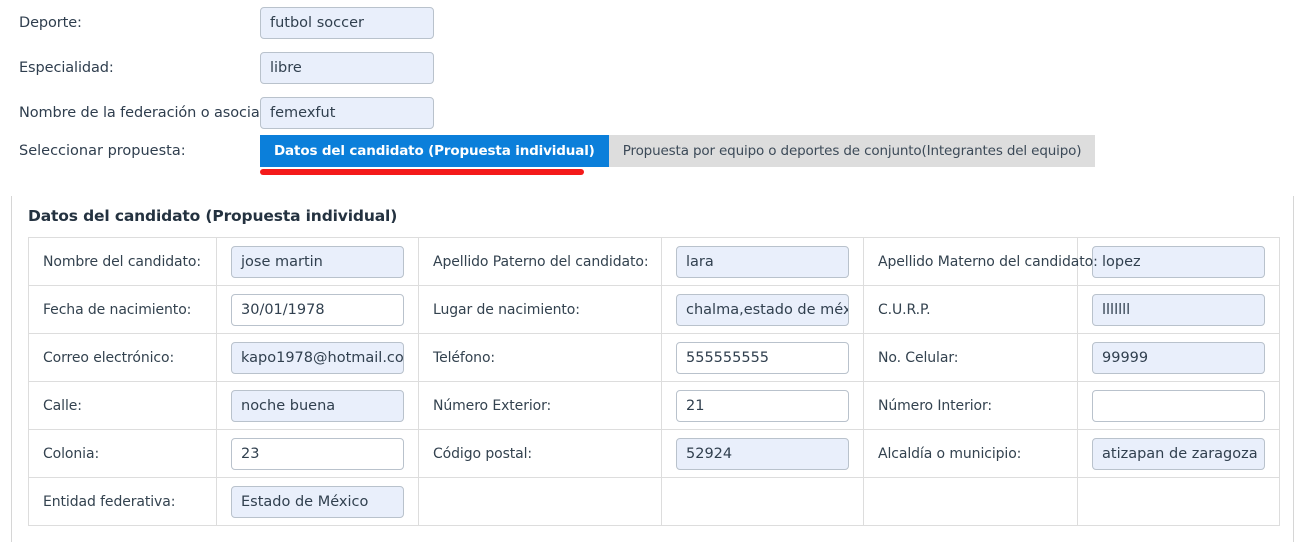 This screenshot has height=542, width=1306. I want to click on input-codigo-postal: 52924, so click(762, 453).